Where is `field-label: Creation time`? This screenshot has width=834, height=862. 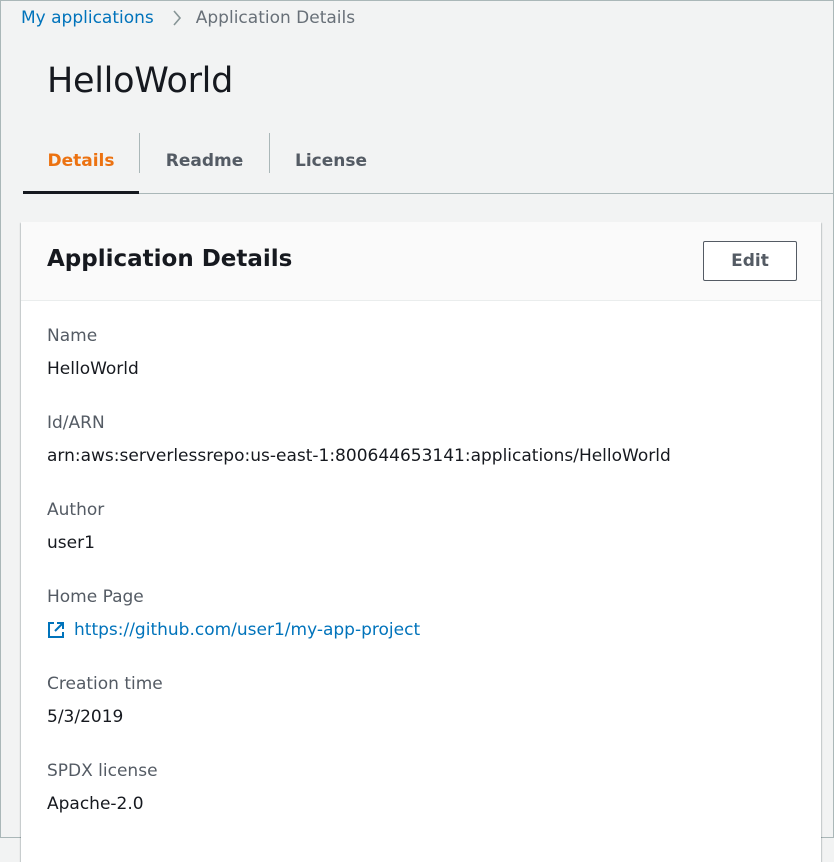
field-label: Creation time is located at coordinates (105, 684).